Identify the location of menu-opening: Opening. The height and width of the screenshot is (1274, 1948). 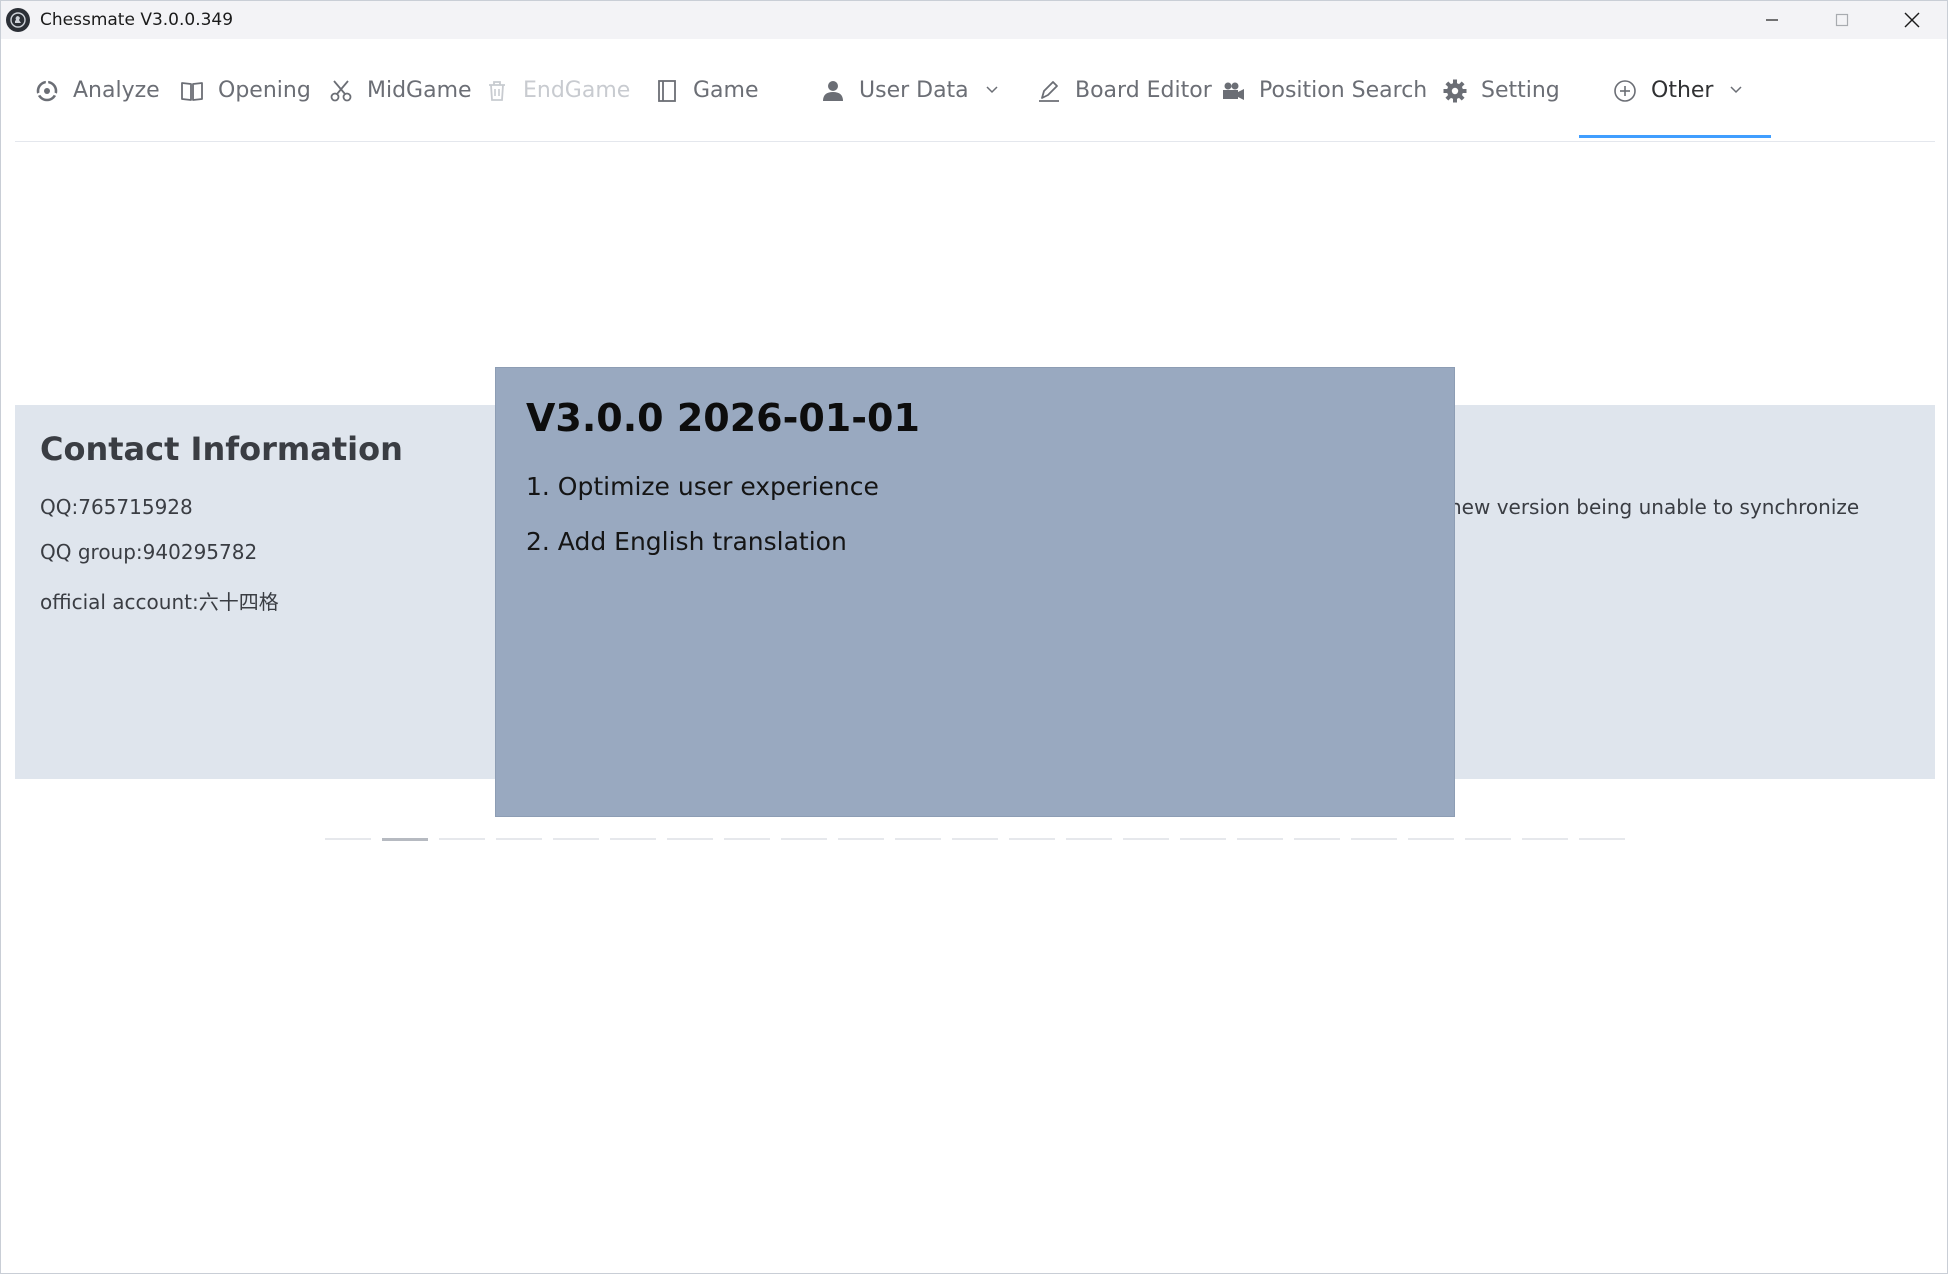
(245, 90).